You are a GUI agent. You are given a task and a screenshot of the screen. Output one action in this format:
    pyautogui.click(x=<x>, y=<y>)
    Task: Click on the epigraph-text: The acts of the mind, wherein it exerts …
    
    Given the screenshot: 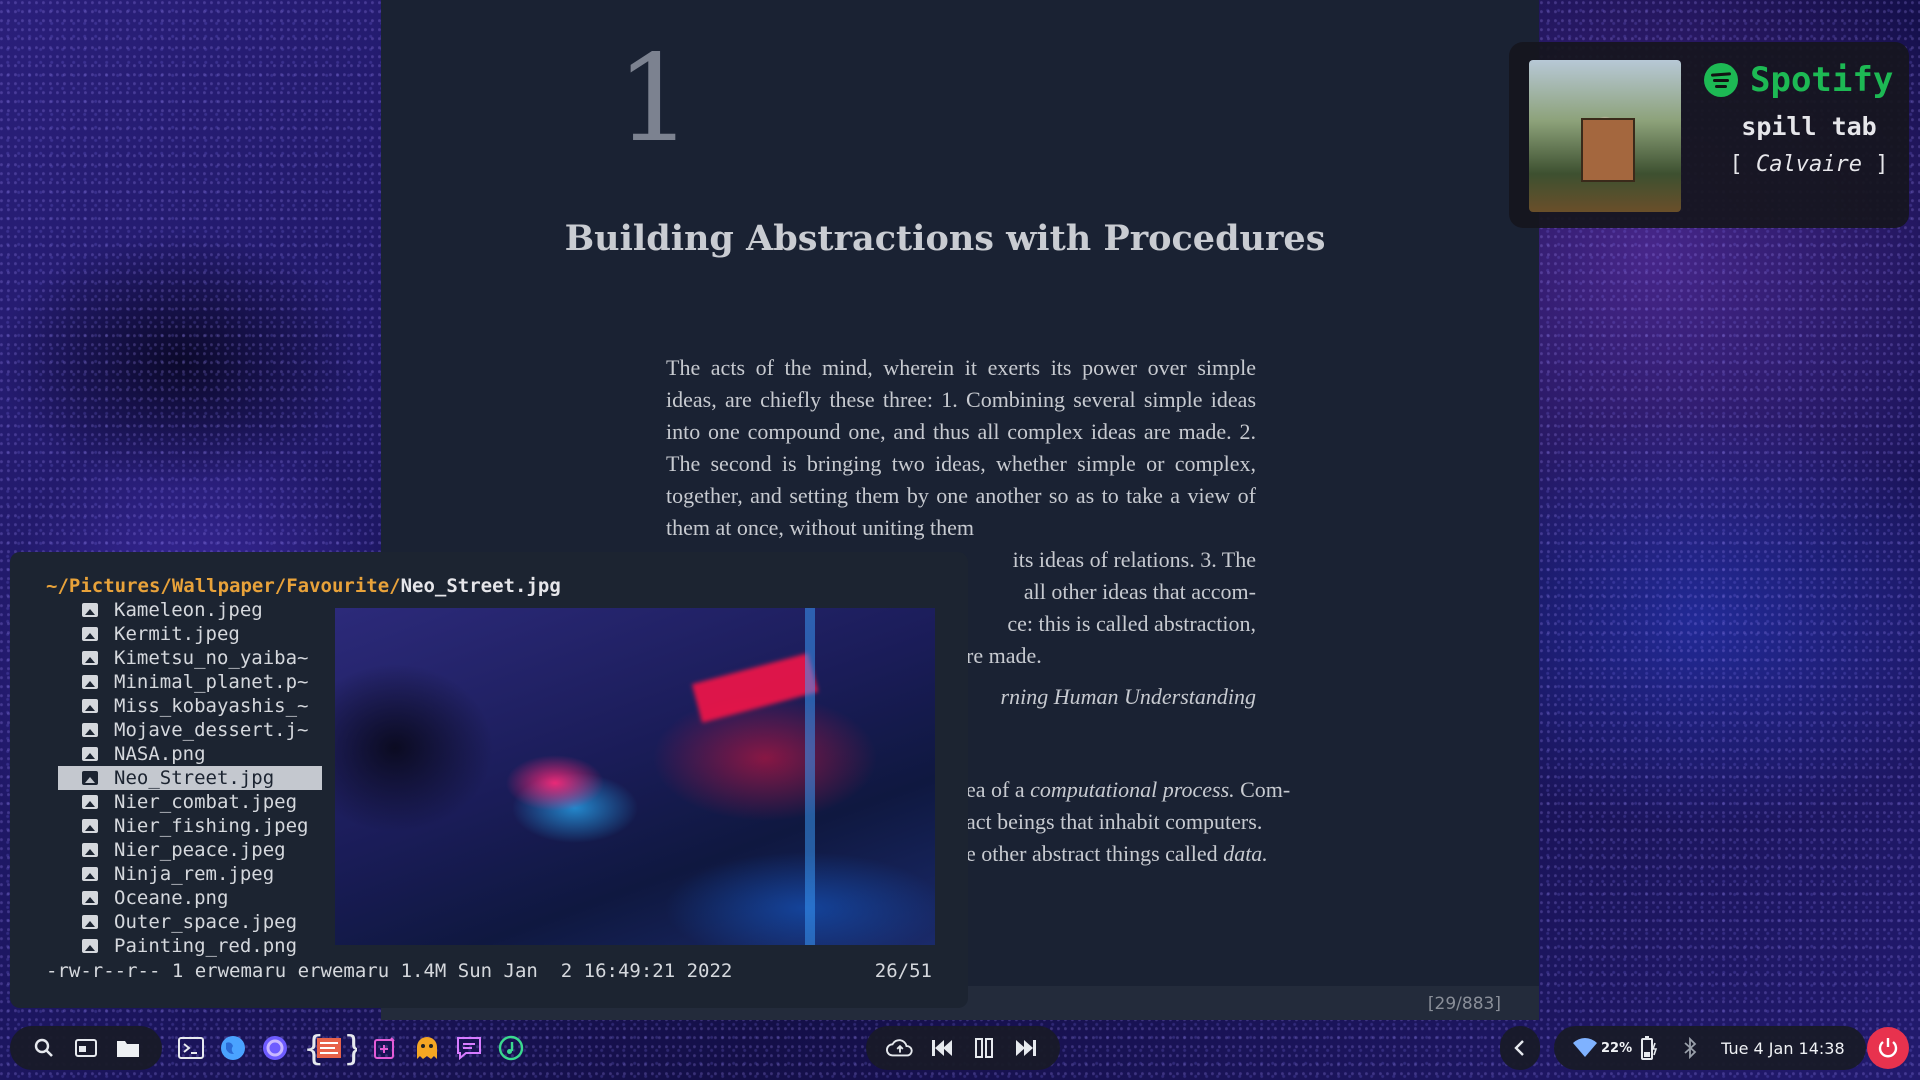 What is the action you would take?
    pyautogui.click(x=961, y=447)
    